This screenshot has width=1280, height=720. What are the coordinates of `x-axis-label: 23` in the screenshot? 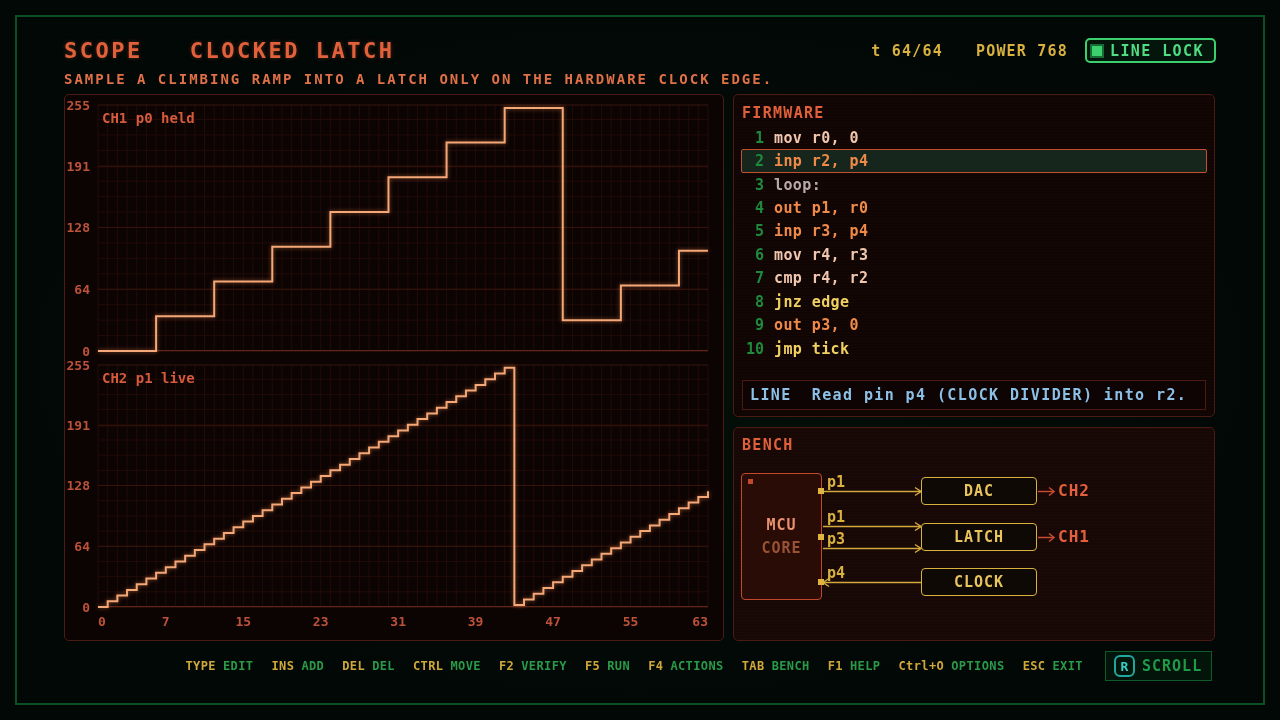 It's located at (320, 621).